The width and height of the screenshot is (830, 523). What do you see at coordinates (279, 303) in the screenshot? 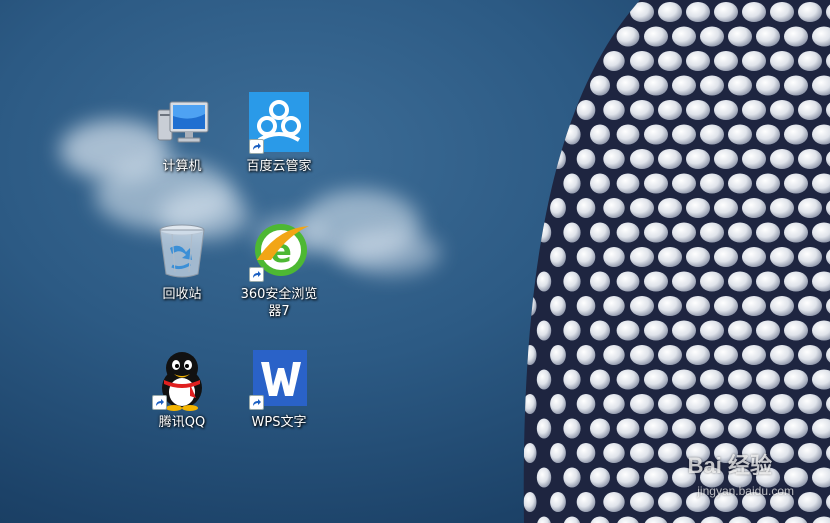
I see `icon-label: 360安全浏览器7` at bounding box center [279, 303].